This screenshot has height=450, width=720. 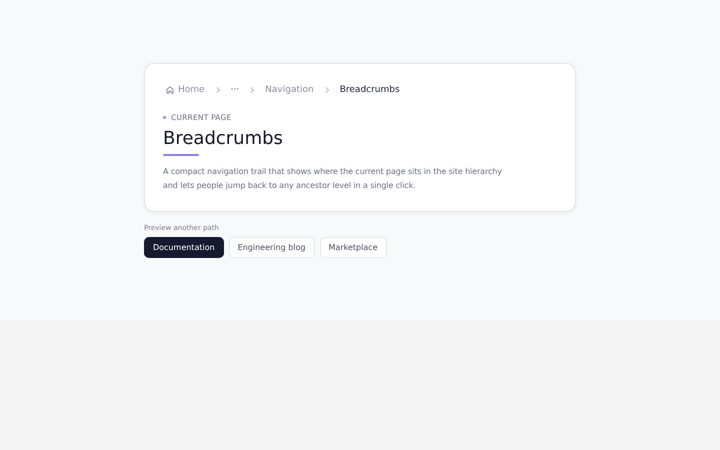 I want to click on home-icon, so click(x=170, y=90).